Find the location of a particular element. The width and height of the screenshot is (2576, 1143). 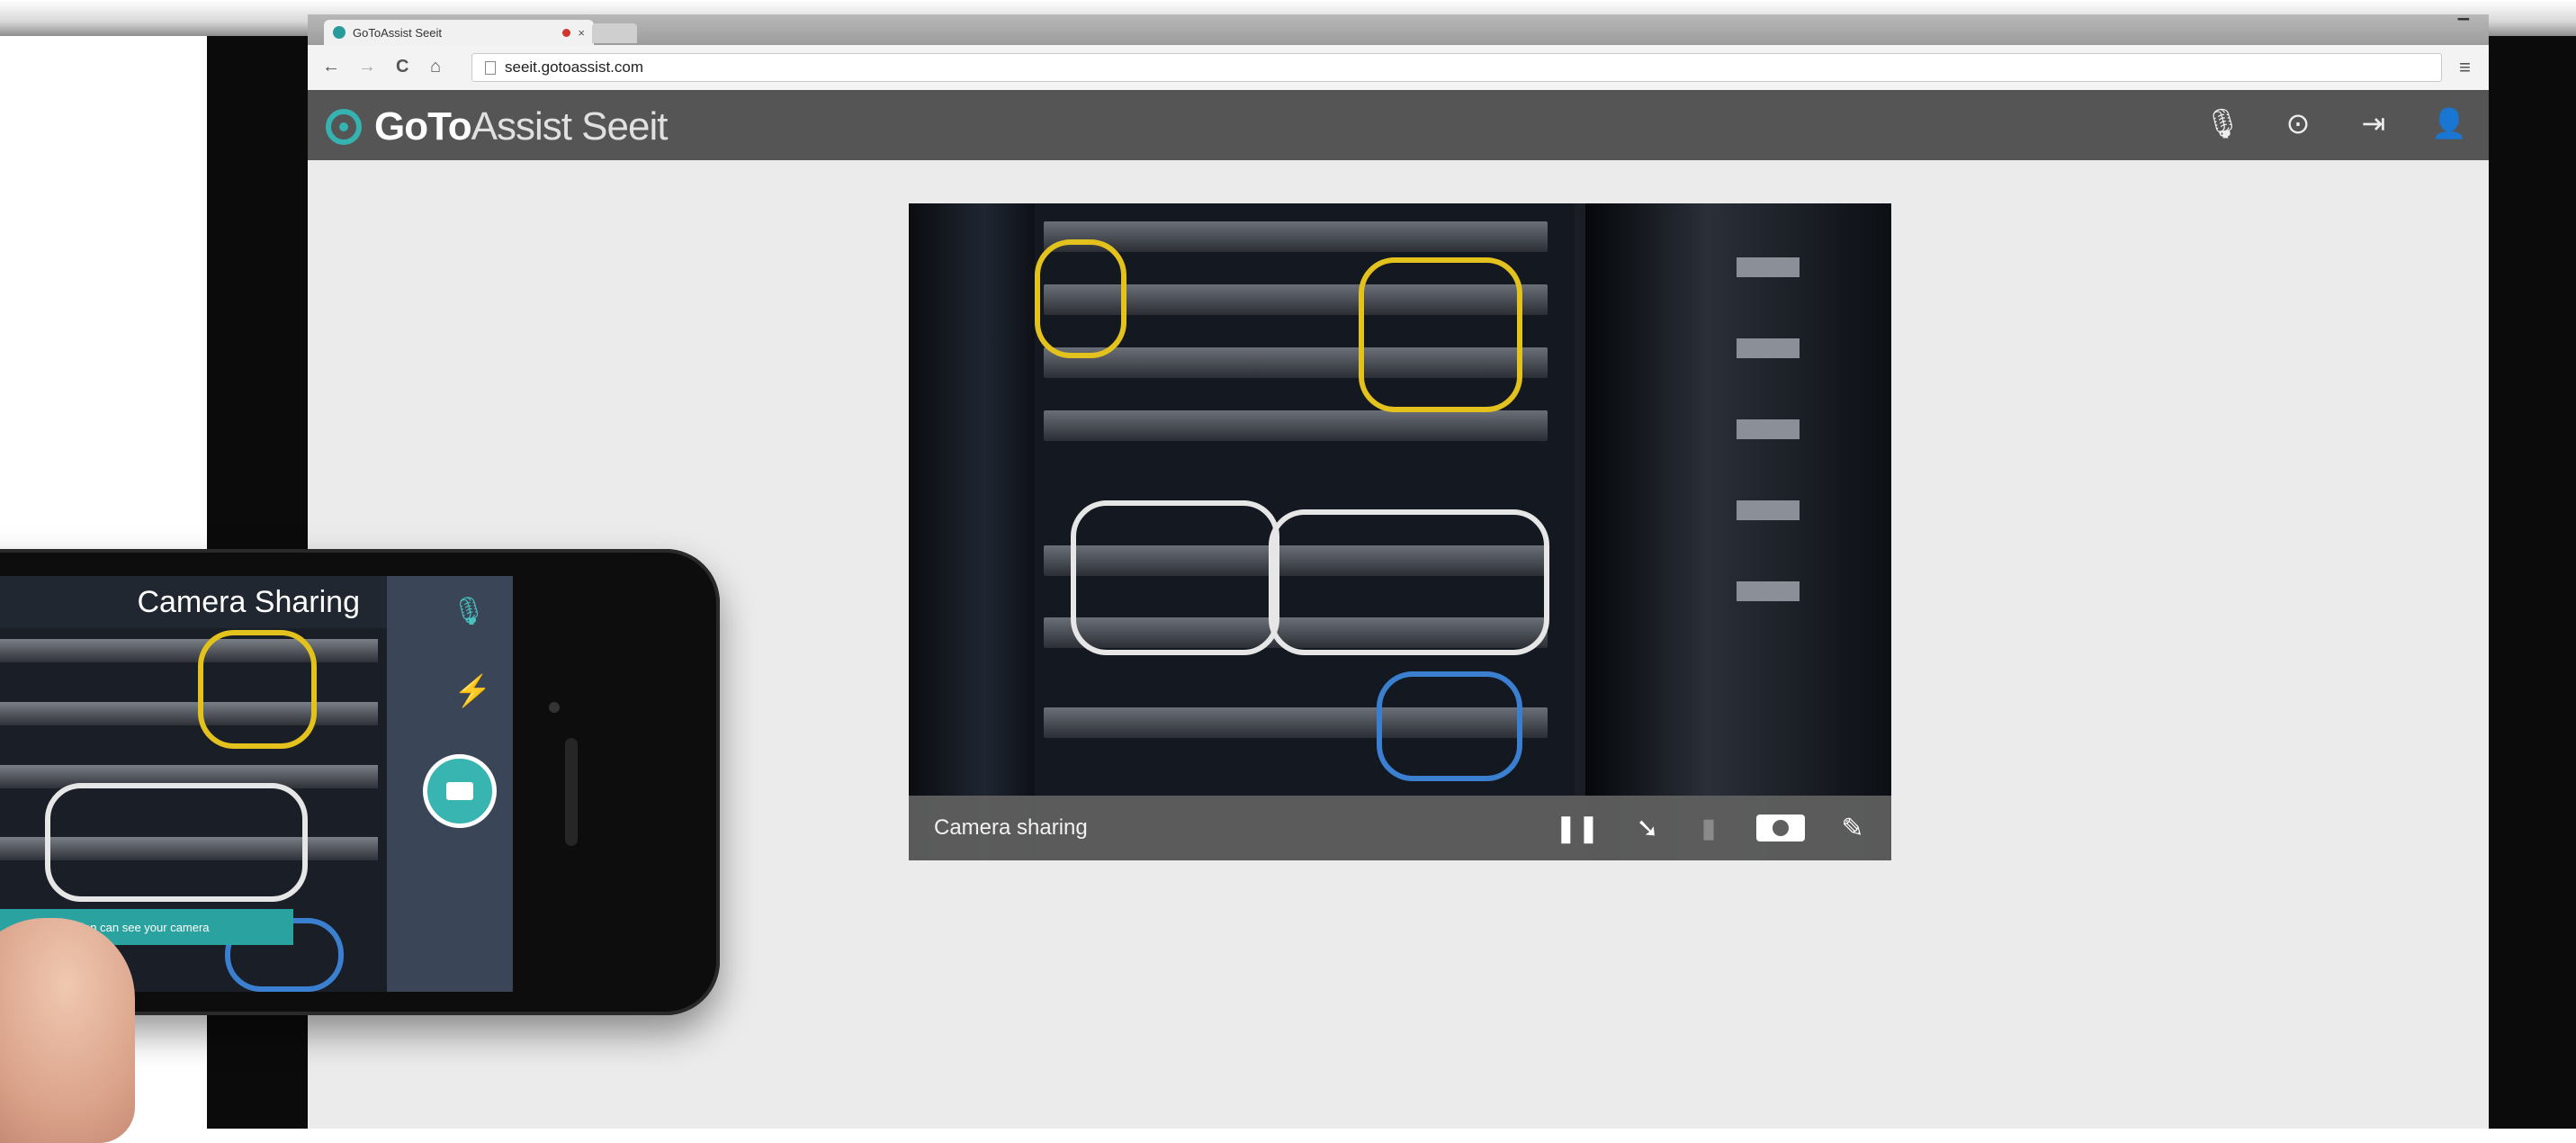

video-status-label: Camera sharing is located at coordinates (1011, 827).